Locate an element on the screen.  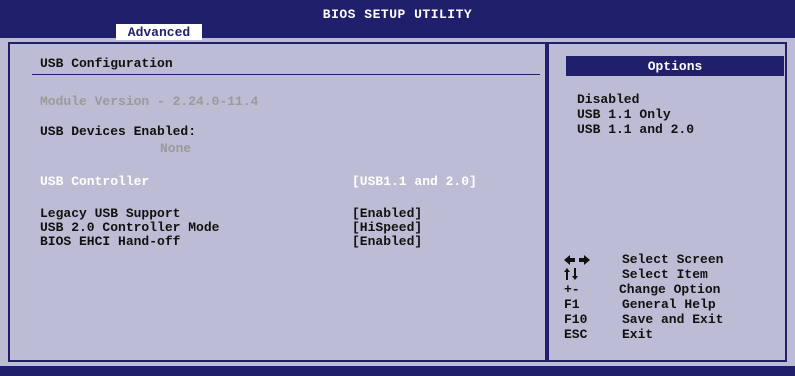
change-option-desc: Change Option is located at coordinates (670, 289).